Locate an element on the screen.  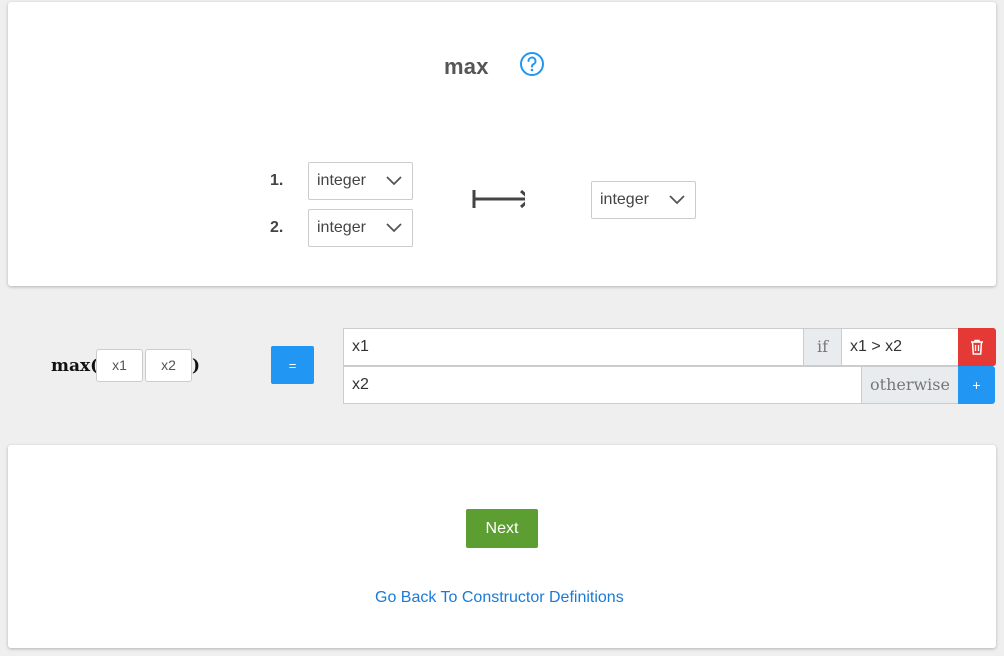
delete-case-button is located at coordinates (977, 347).